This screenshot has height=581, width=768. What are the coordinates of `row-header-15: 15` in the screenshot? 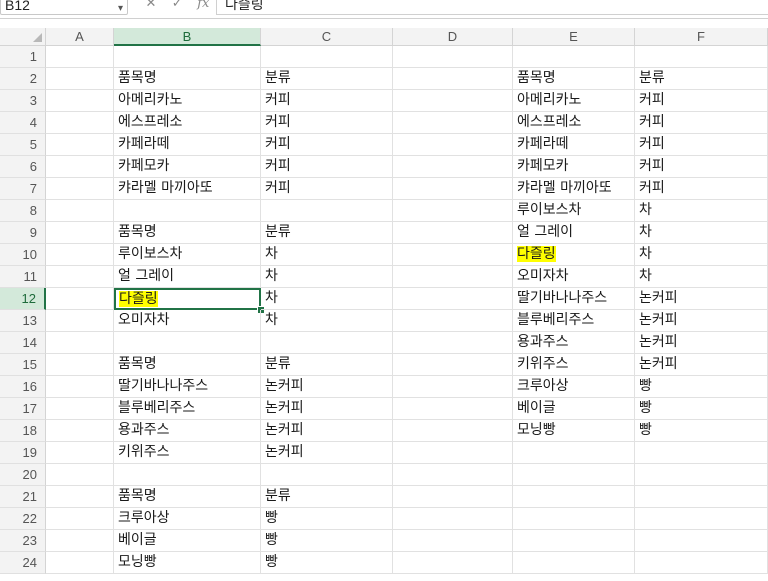 It's located at (23, 365).